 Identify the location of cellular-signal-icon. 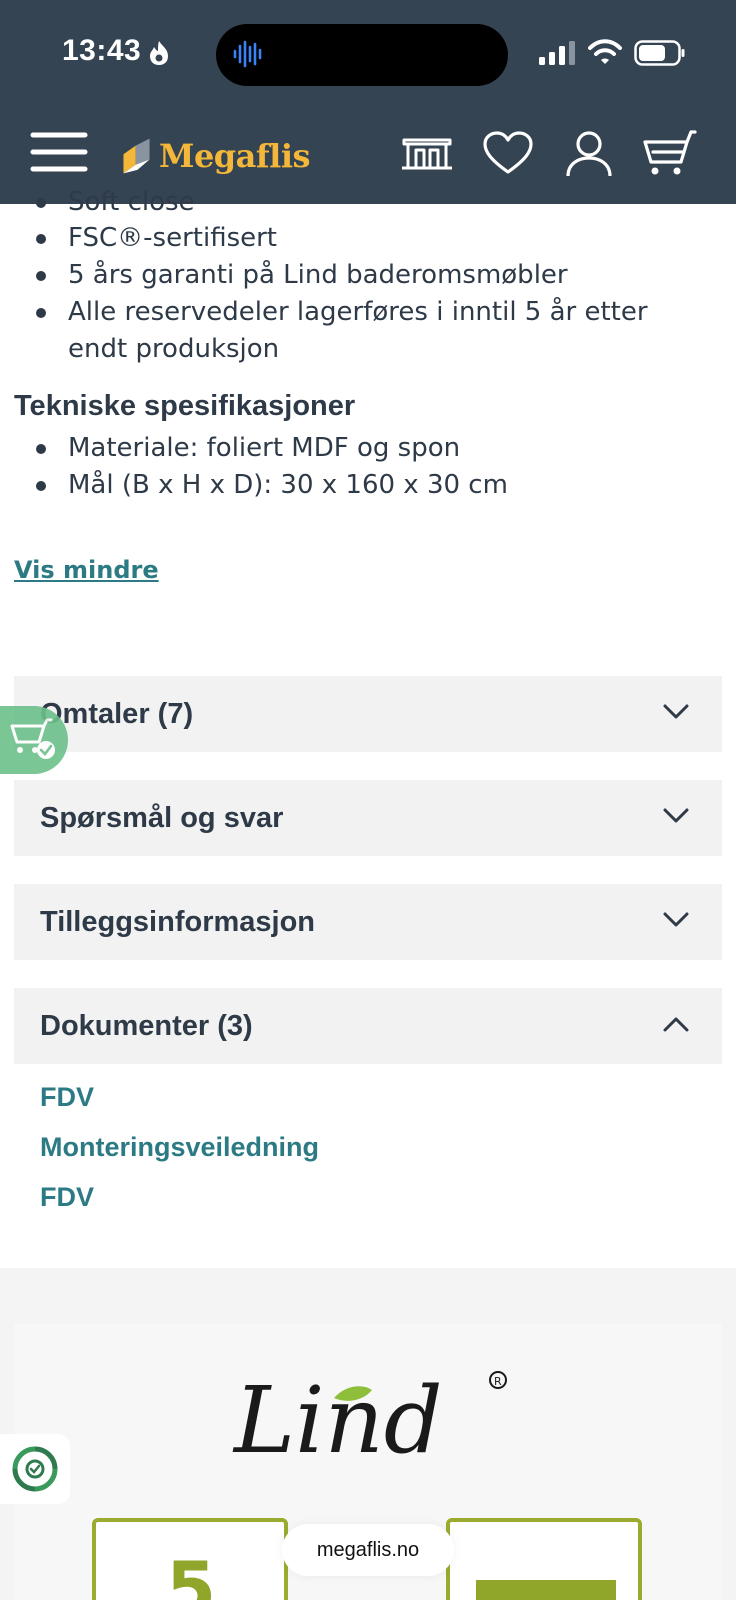
(557, 53).